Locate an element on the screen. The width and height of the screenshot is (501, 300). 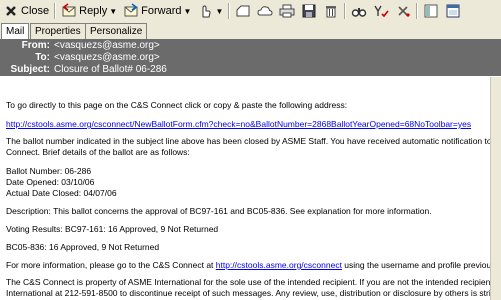
spell-check-button is located at coordinates (381, 11).